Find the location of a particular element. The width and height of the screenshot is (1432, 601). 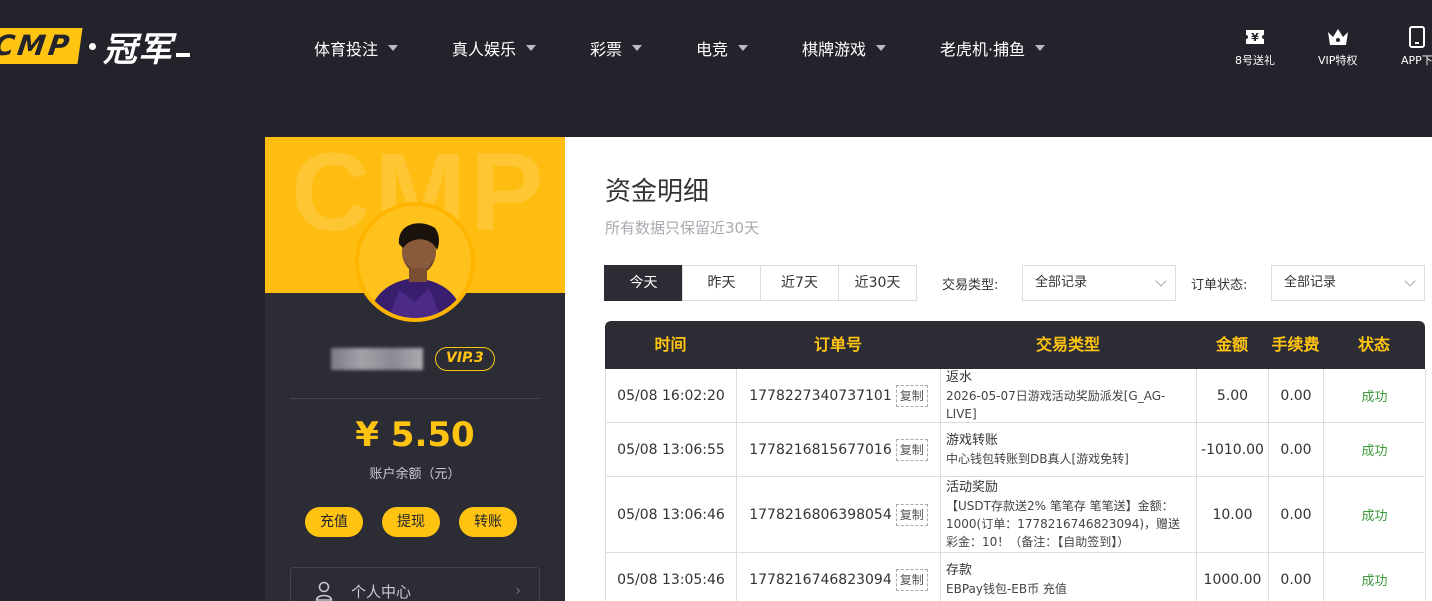

column-header-status: 状态 is located at coordinates (1373, 344).